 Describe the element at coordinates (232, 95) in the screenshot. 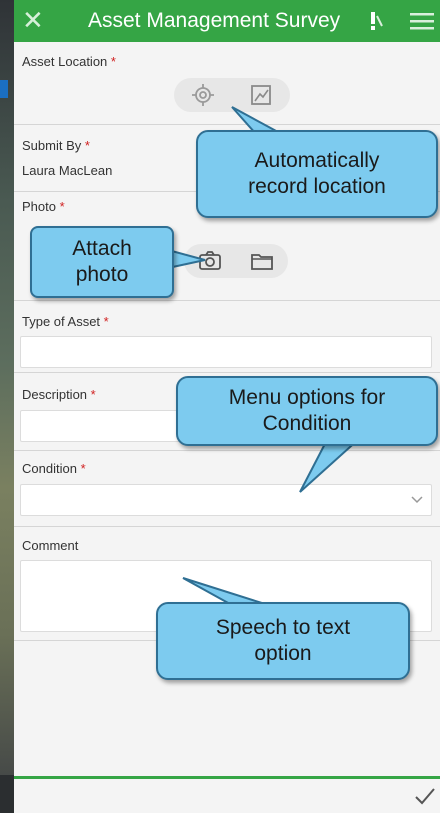

I see `location-button-group` at that location.